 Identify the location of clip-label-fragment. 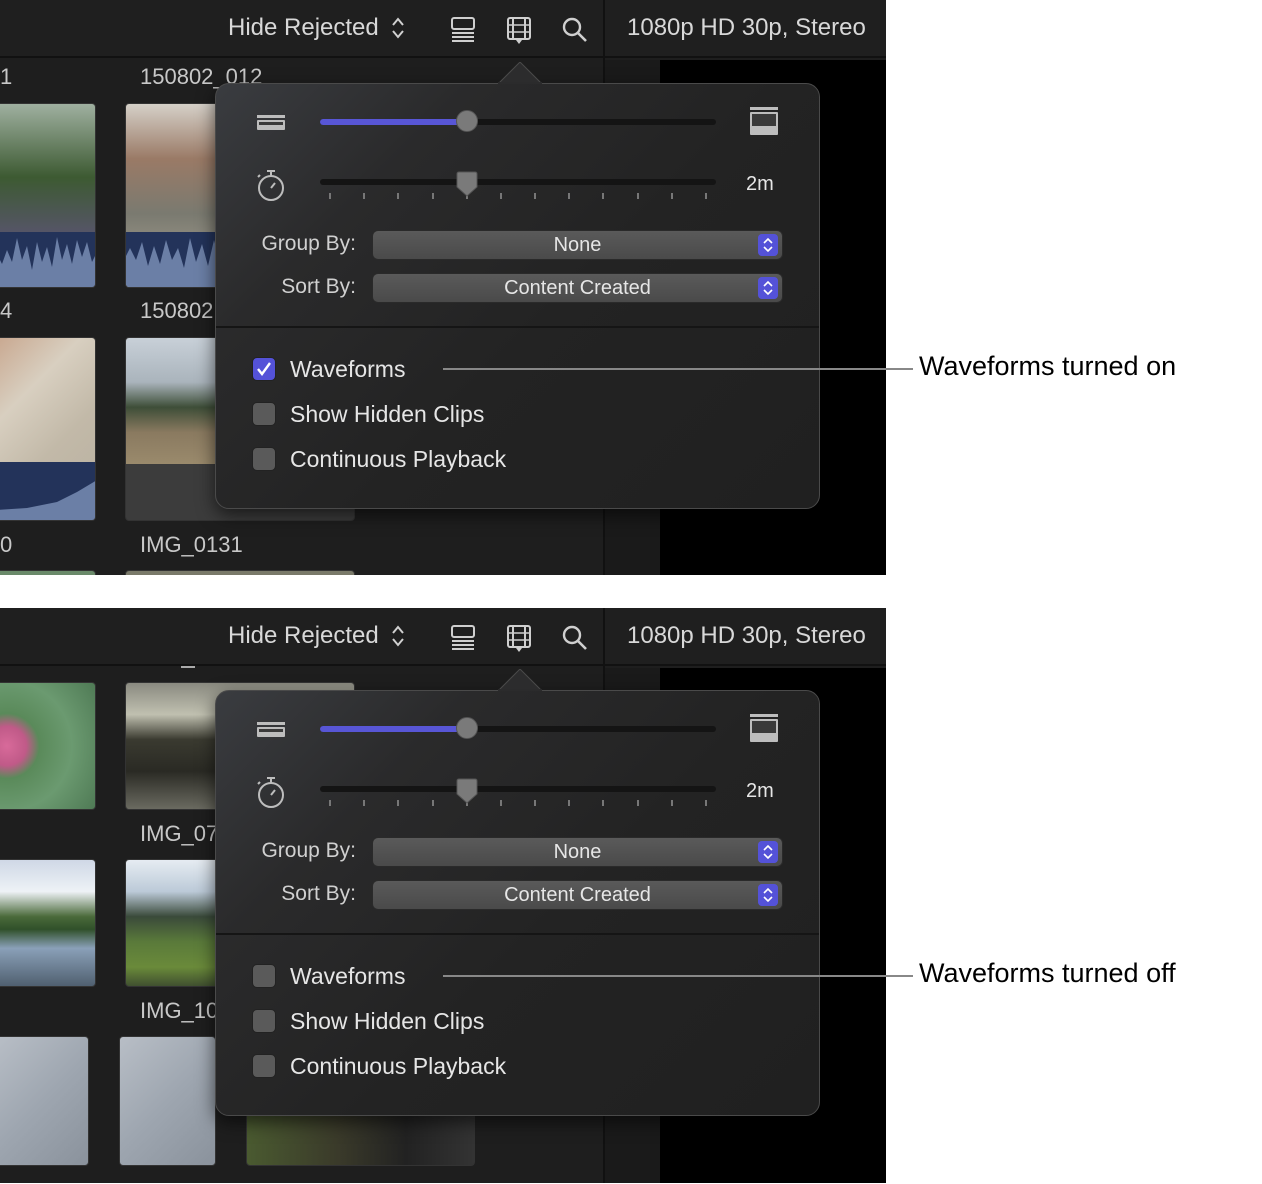
(188, 667).